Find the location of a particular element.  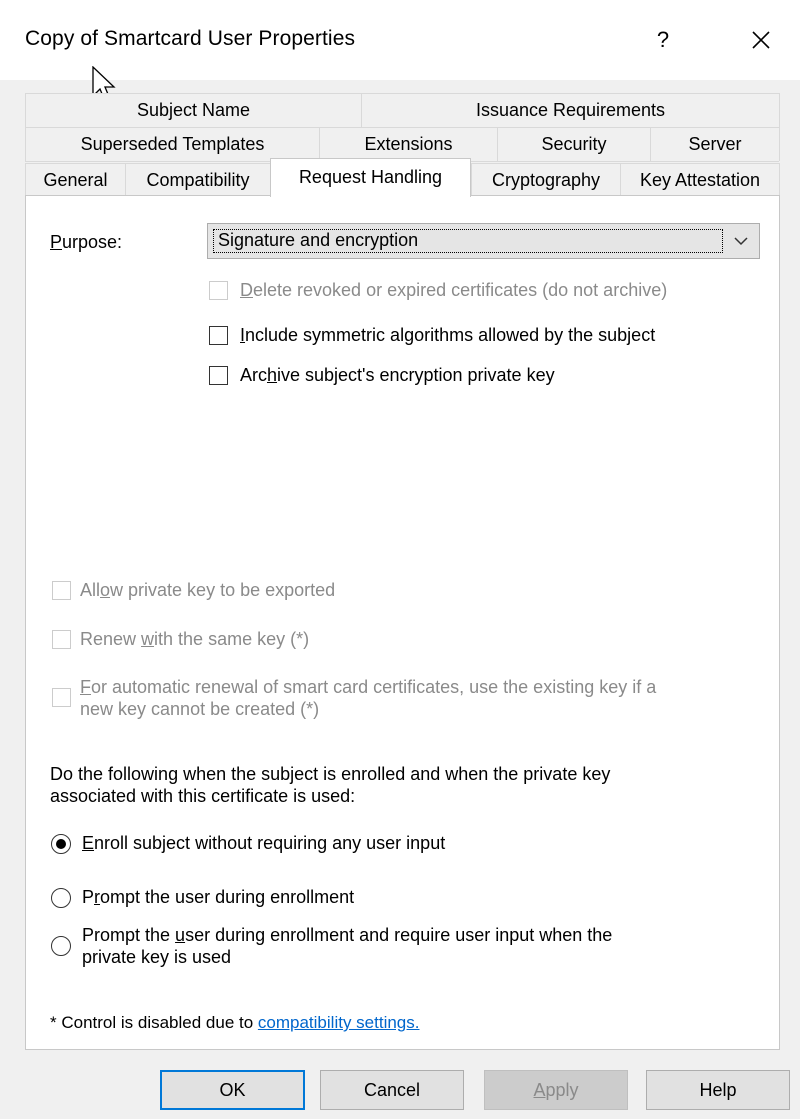

help-button: ? is located at coordinates (663, 40).